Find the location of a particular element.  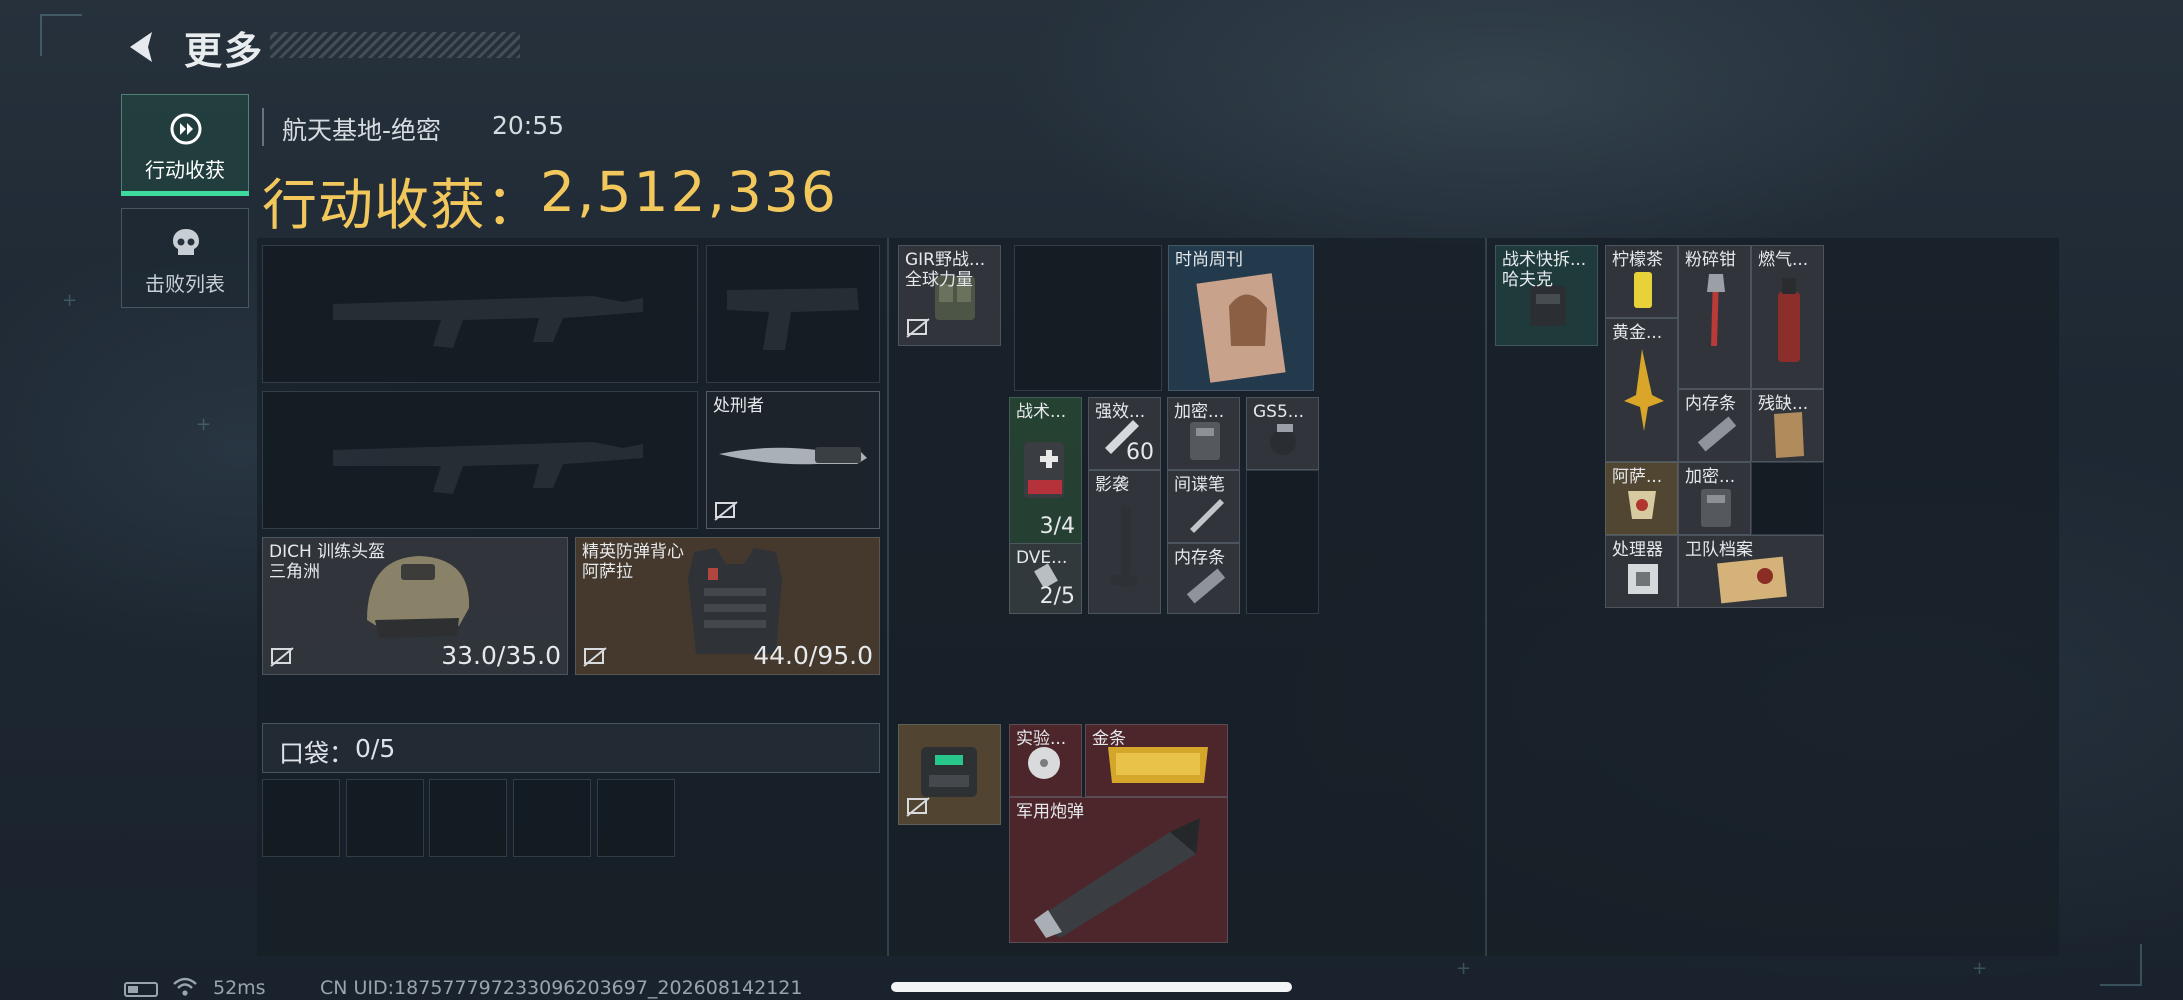

gir-sub: 全球力量 is located at coordinates (939, 280).